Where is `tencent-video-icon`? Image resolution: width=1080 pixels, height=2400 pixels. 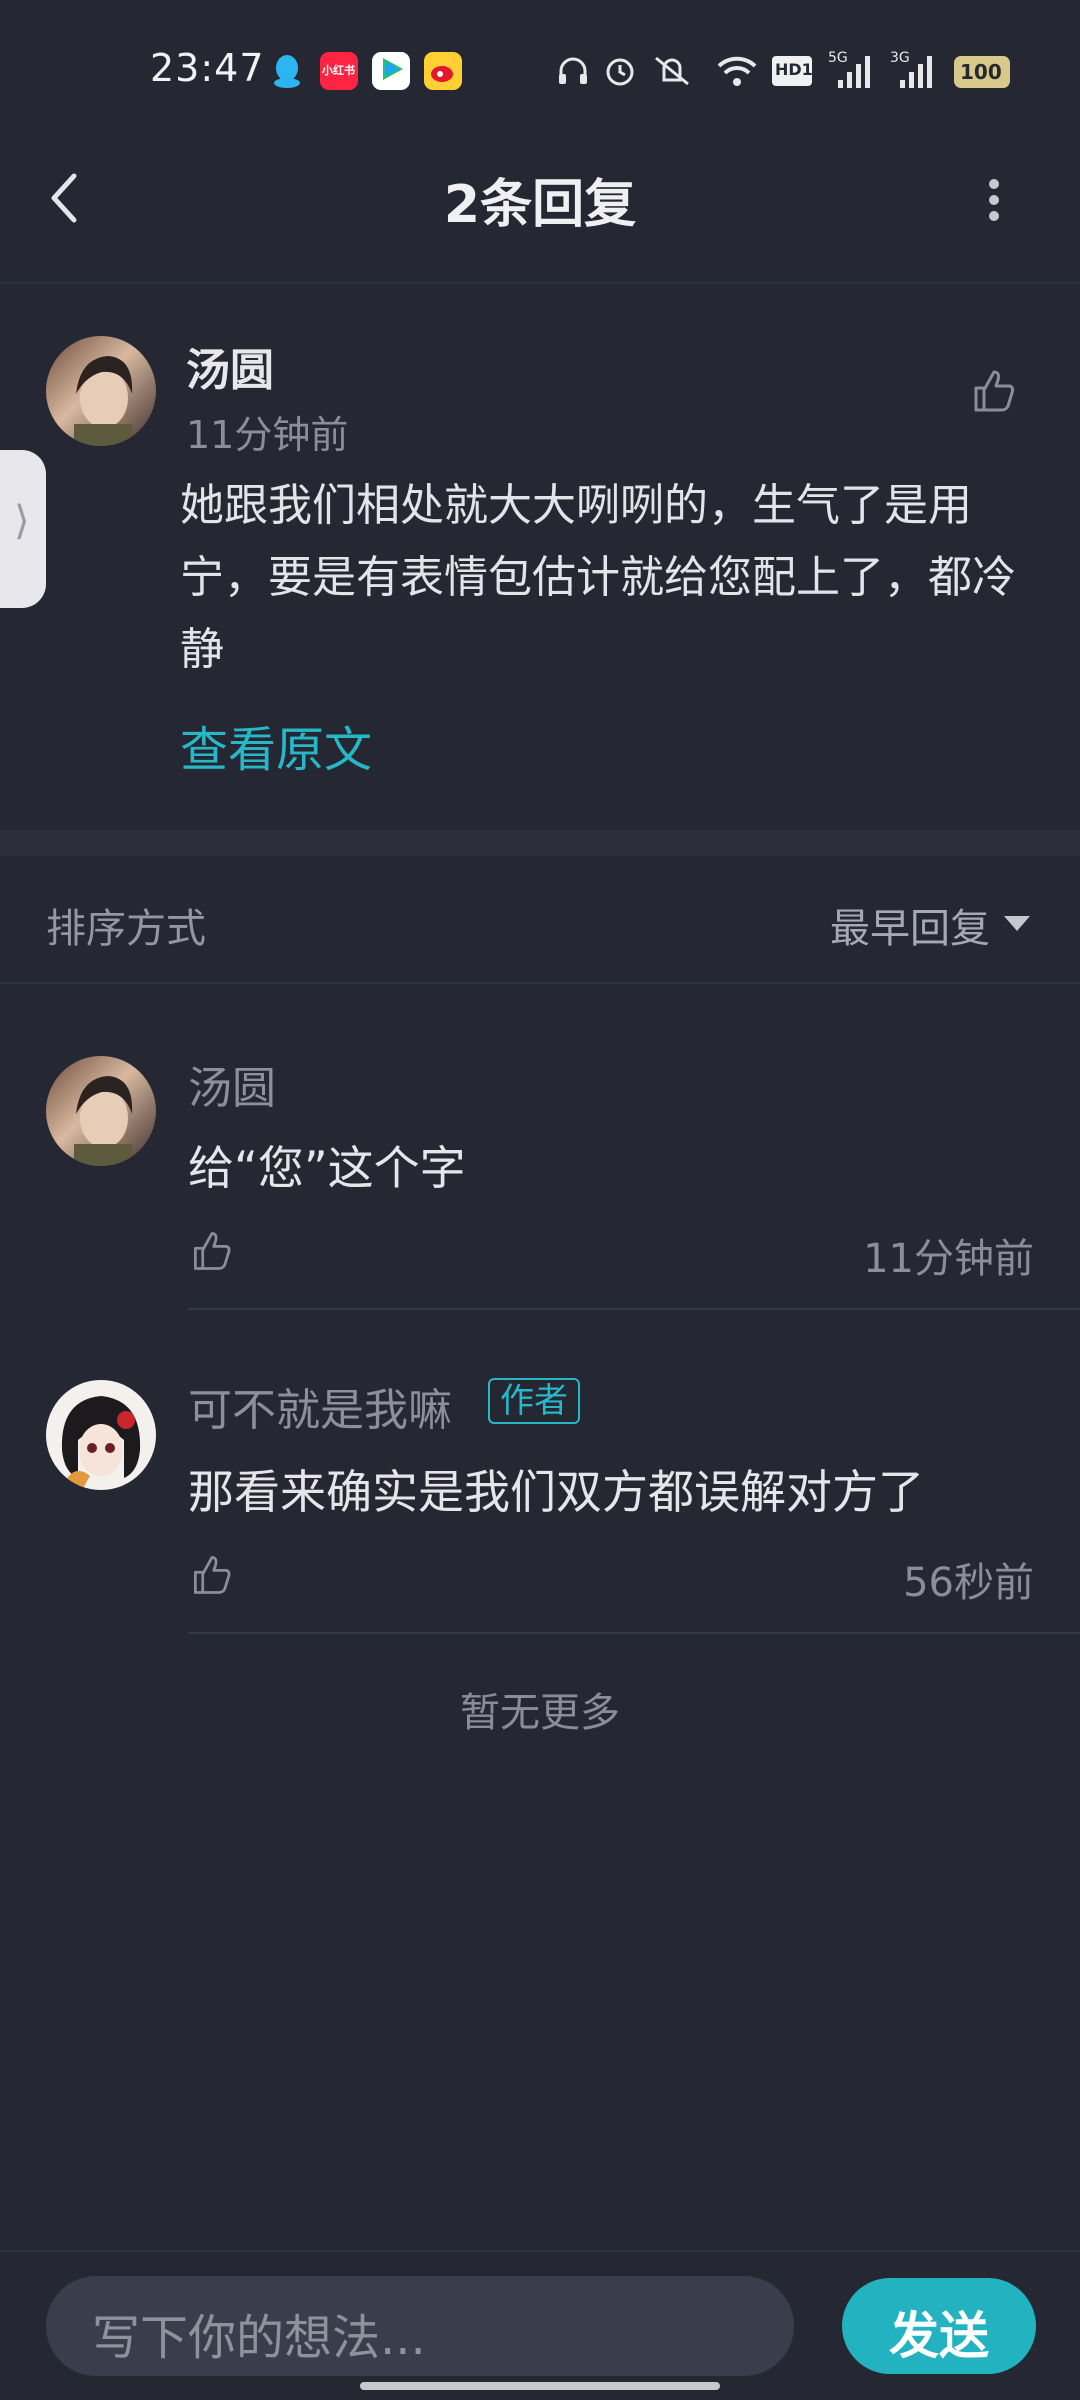
tencent-video-icon is located at coordinates (391, 71).